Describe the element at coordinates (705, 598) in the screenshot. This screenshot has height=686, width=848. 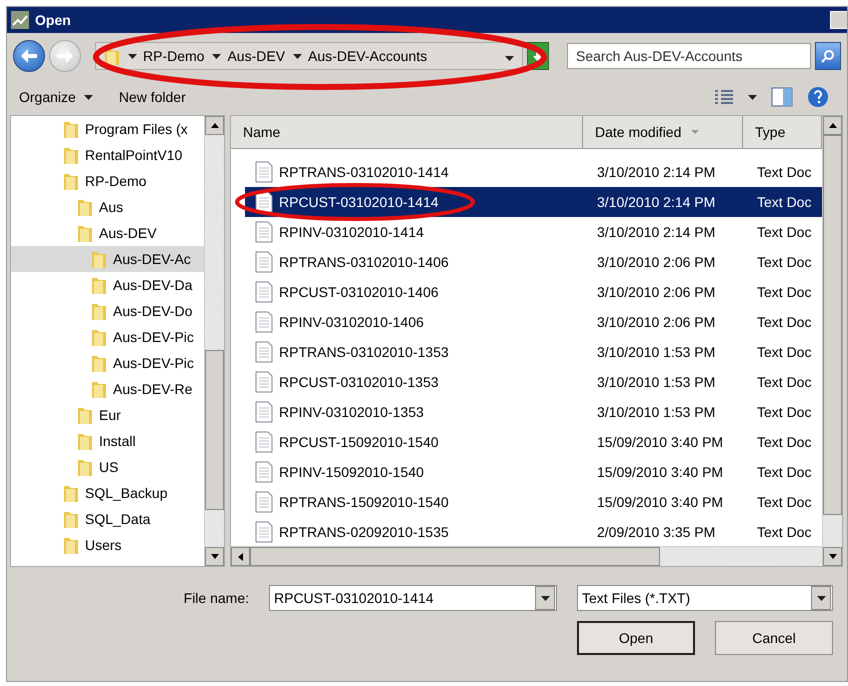
I see `file-type-dropdown: Text Files (*.TXT)` at that location.